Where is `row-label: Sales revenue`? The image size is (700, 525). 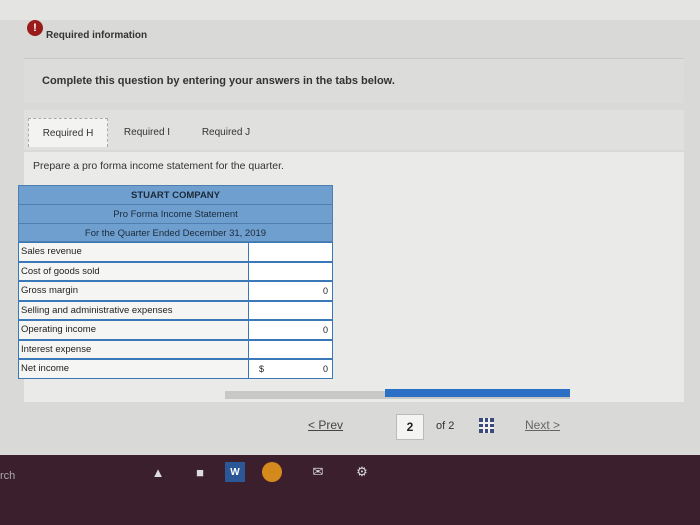 row-label: Sales revenue is located at coordinates (133, 252).